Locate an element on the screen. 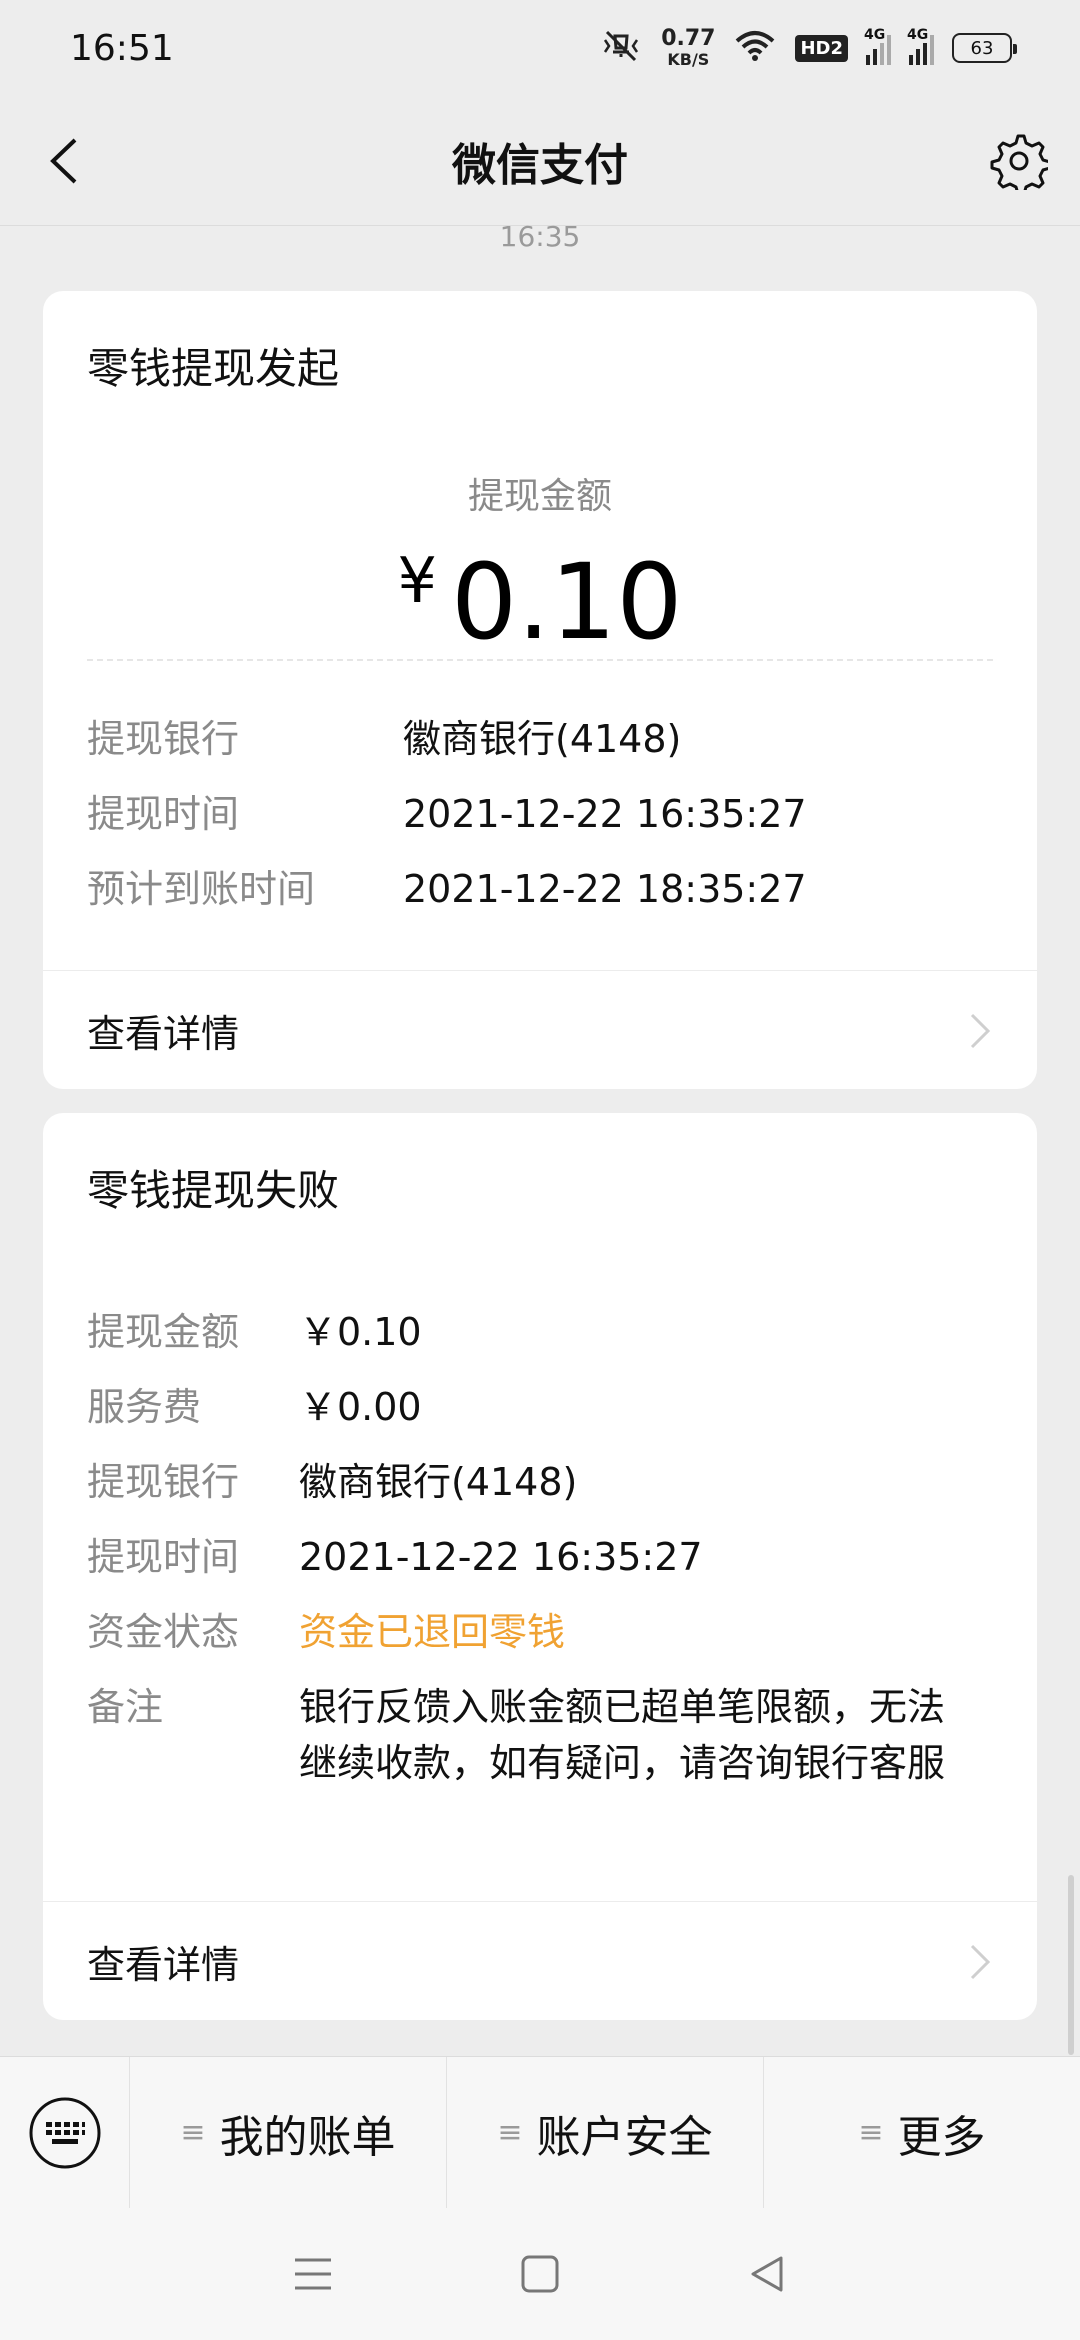 This screenshot has height=2340, width=1080. home-button is located at coordinates (540, 2274).